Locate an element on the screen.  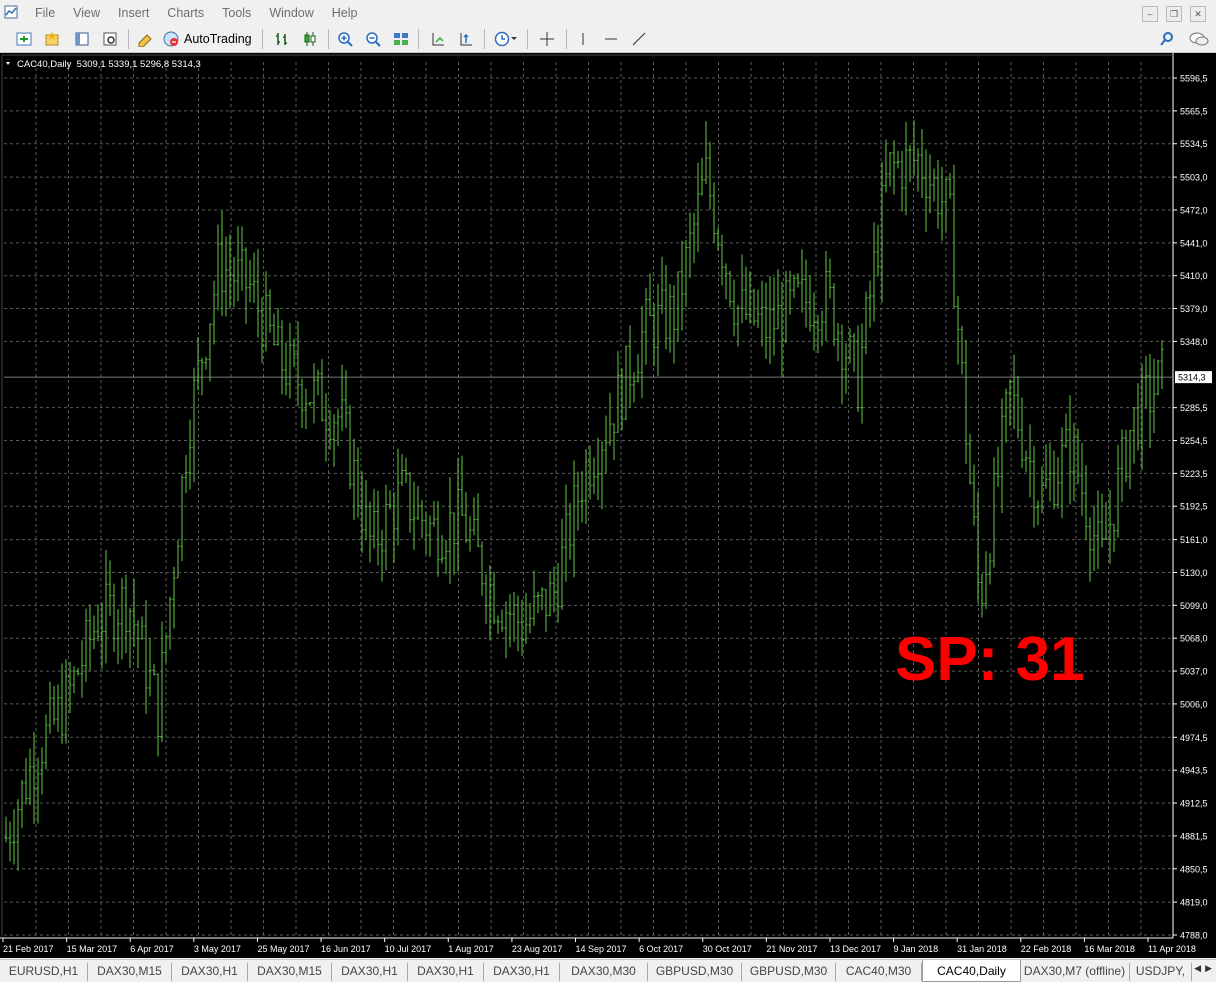
search-icon is located at coordinates (1167, 39).